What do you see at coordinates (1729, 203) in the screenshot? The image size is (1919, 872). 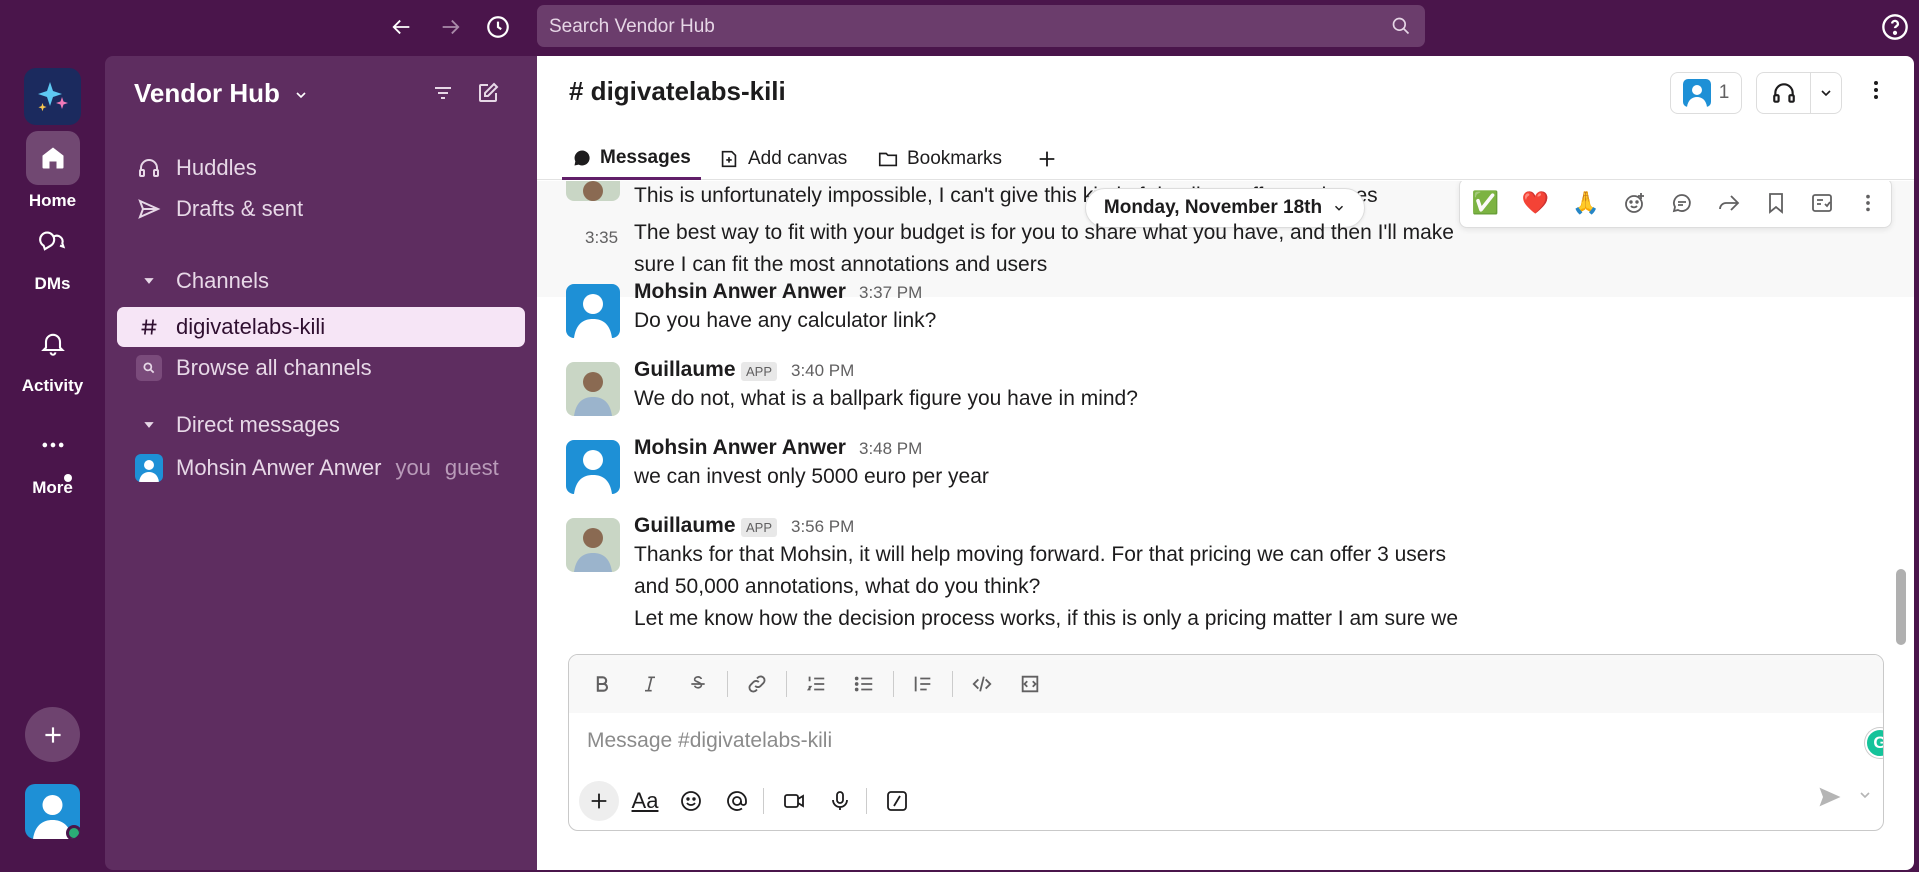 I see `forward-icon` at bounding box center [1729, 203].